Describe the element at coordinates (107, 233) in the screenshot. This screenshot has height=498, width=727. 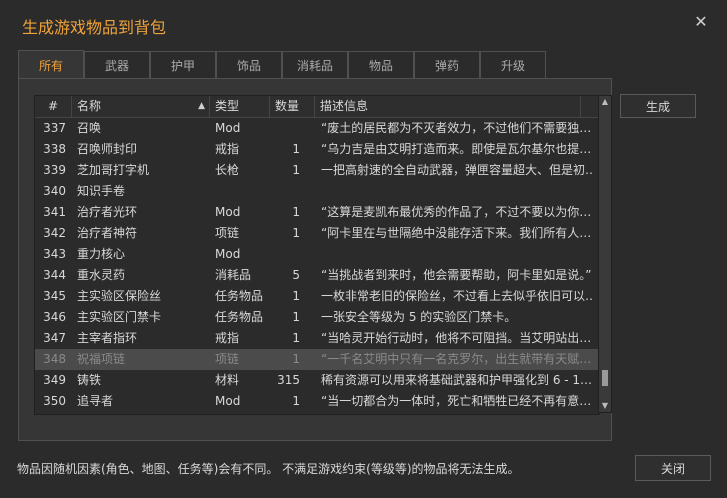
I see `row-name: 治疗者神符` at that location.